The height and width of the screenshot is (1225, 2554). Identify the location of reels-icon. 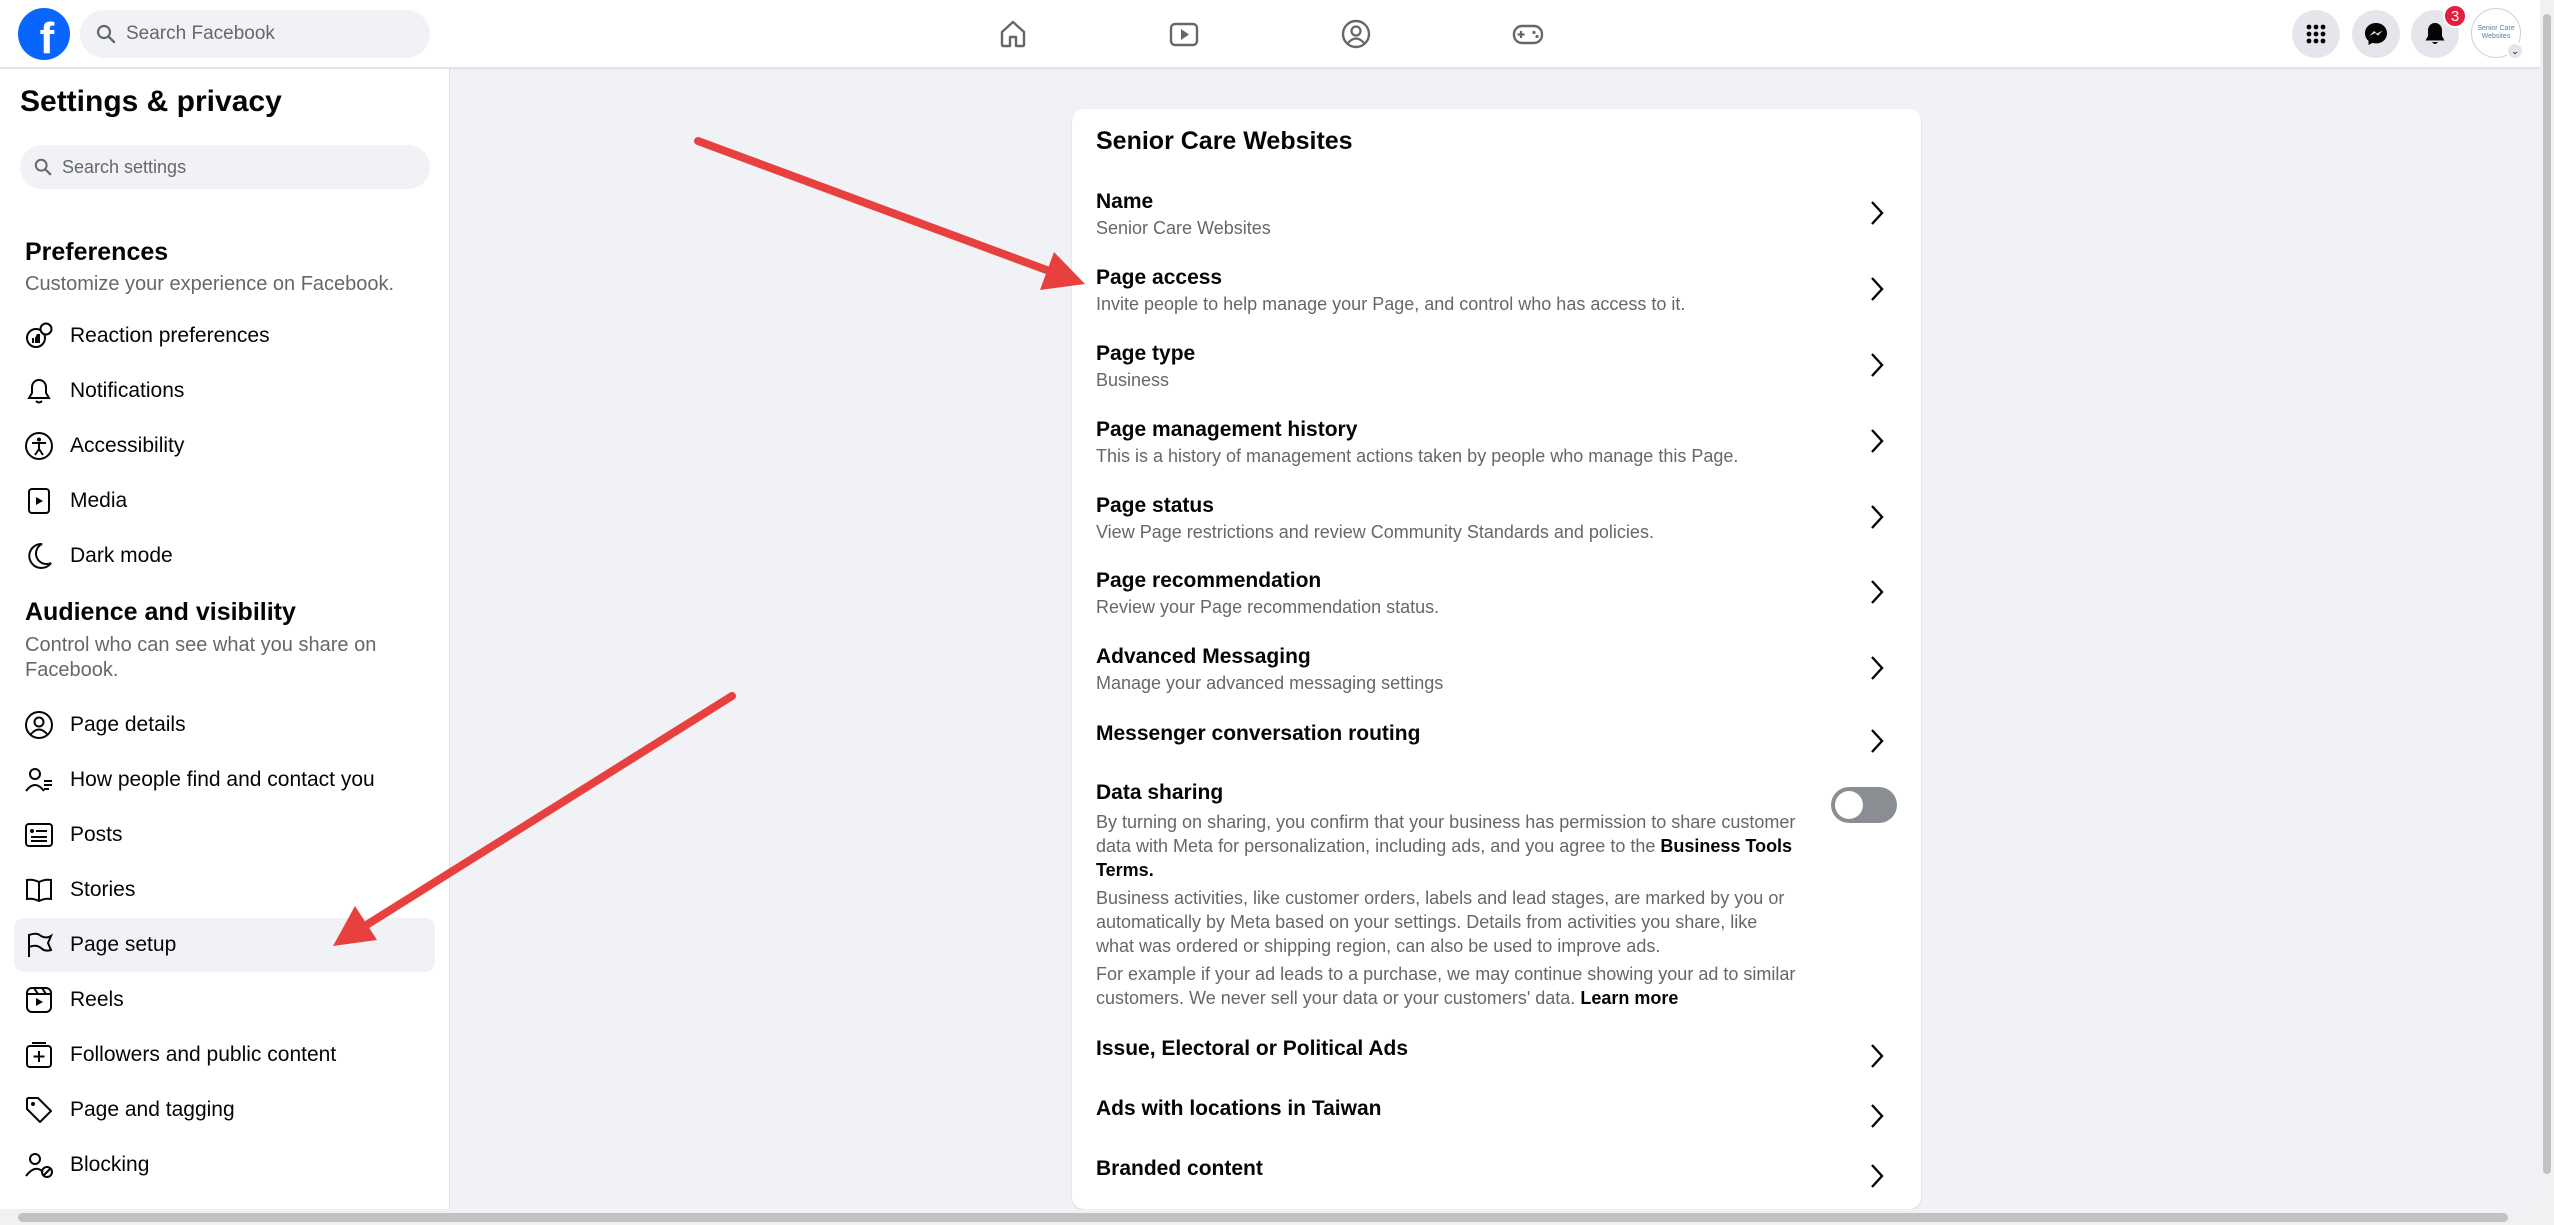
(39, 1000).